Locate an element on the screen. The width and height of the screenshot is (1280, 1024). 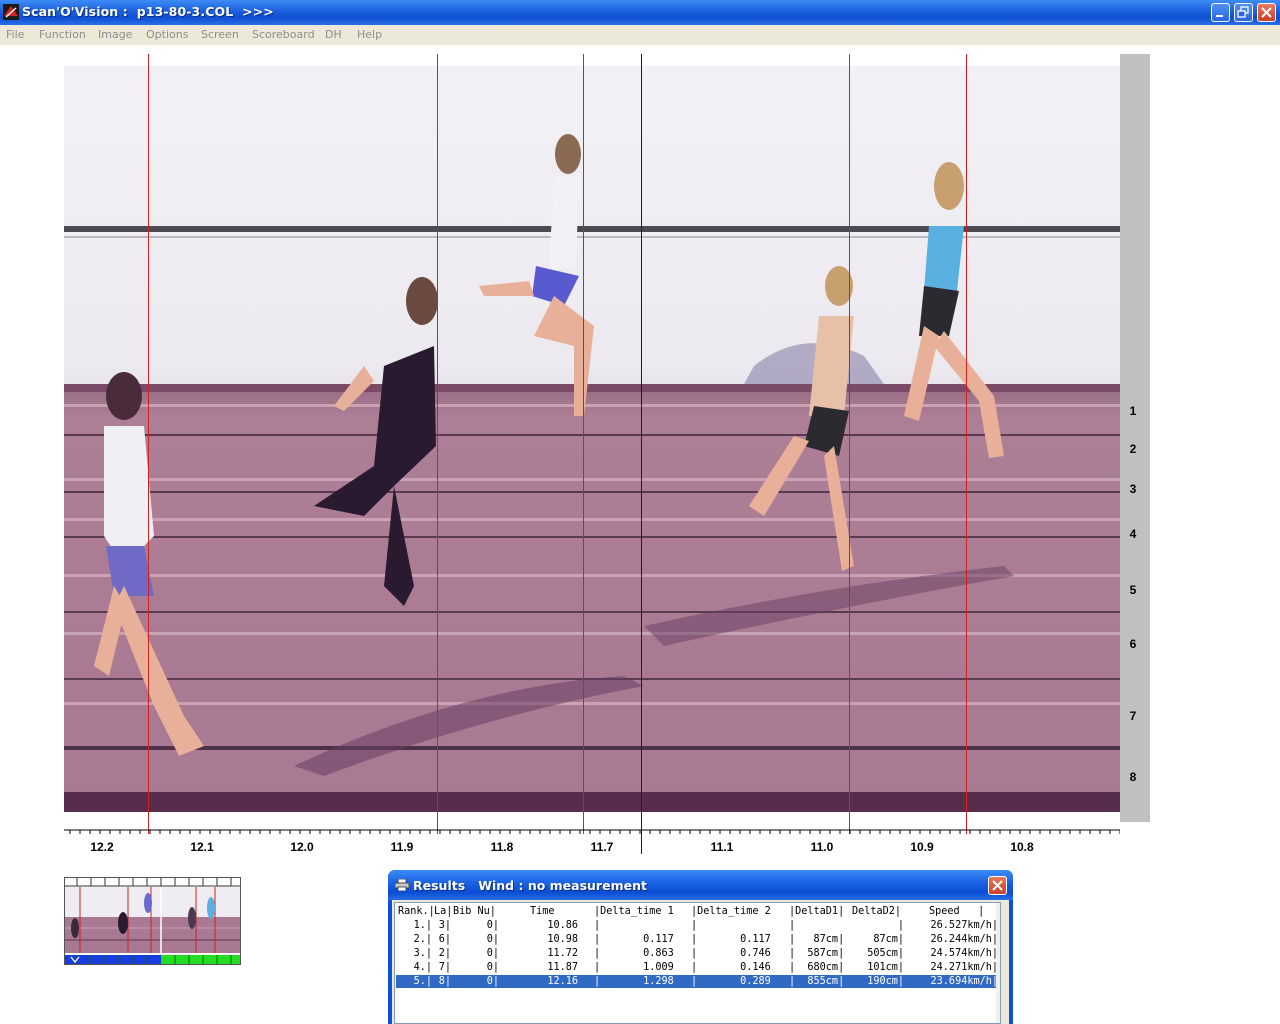
header-bib: Bib Nu| is located at coordinates (474, 911).